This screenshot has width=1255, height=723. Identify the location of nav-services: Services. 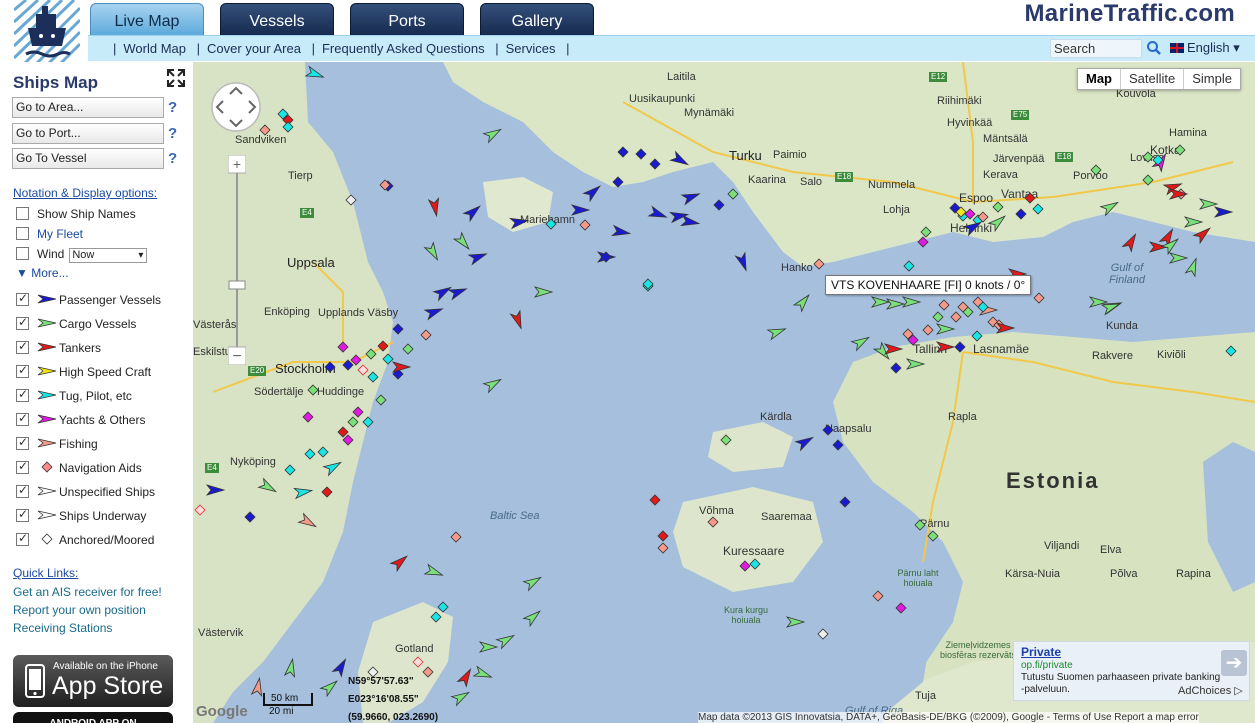
(531, 48).